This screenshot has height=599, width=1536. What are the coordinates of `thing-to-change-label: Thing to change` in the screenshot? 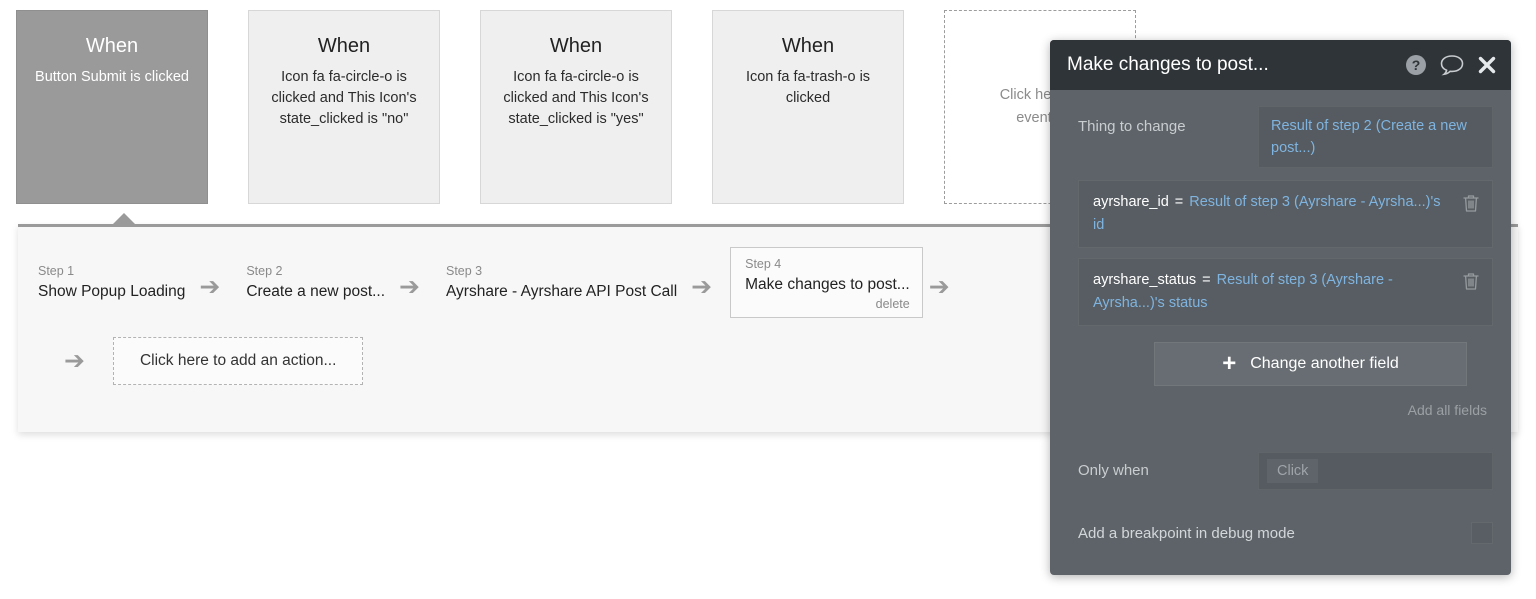 It's located at (1132, 126).